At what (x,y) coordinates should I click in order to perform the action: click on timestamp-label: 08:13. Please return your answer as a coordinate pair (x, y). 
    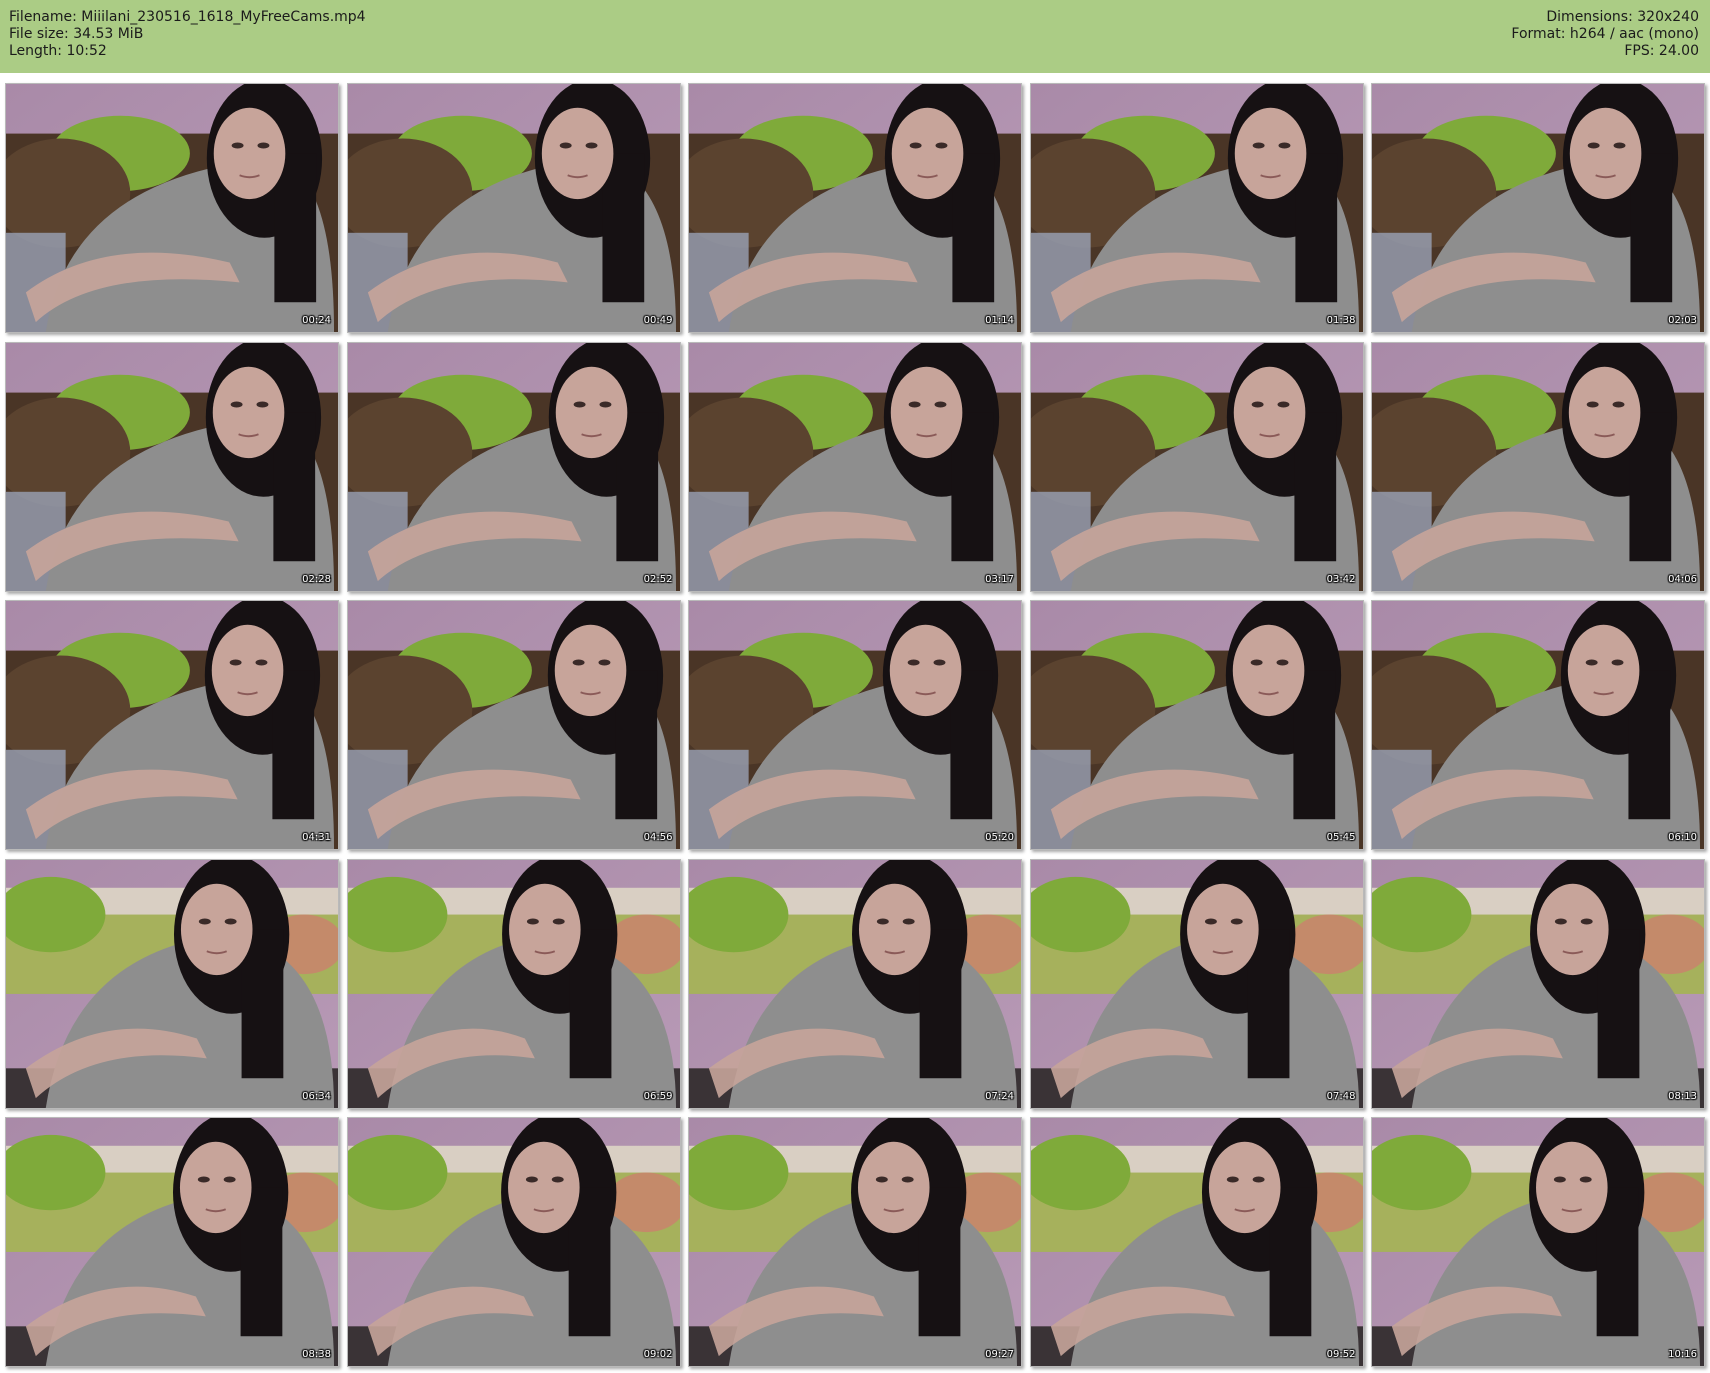
    Looking at the image, I should click on (1682, 1096).